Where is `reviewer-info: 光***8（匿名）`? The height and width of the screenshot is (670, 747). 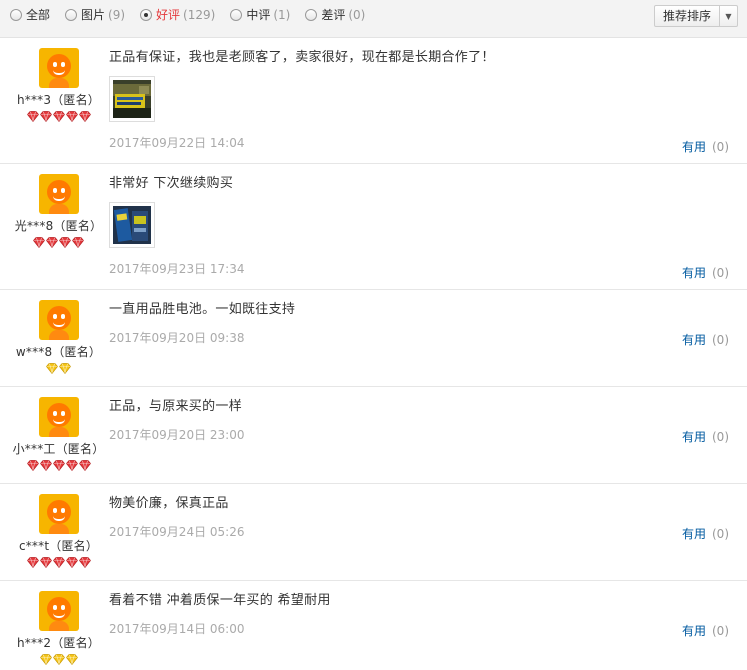
reviewer-info: 光***8（匿名） is located at coordinates (58, 211).